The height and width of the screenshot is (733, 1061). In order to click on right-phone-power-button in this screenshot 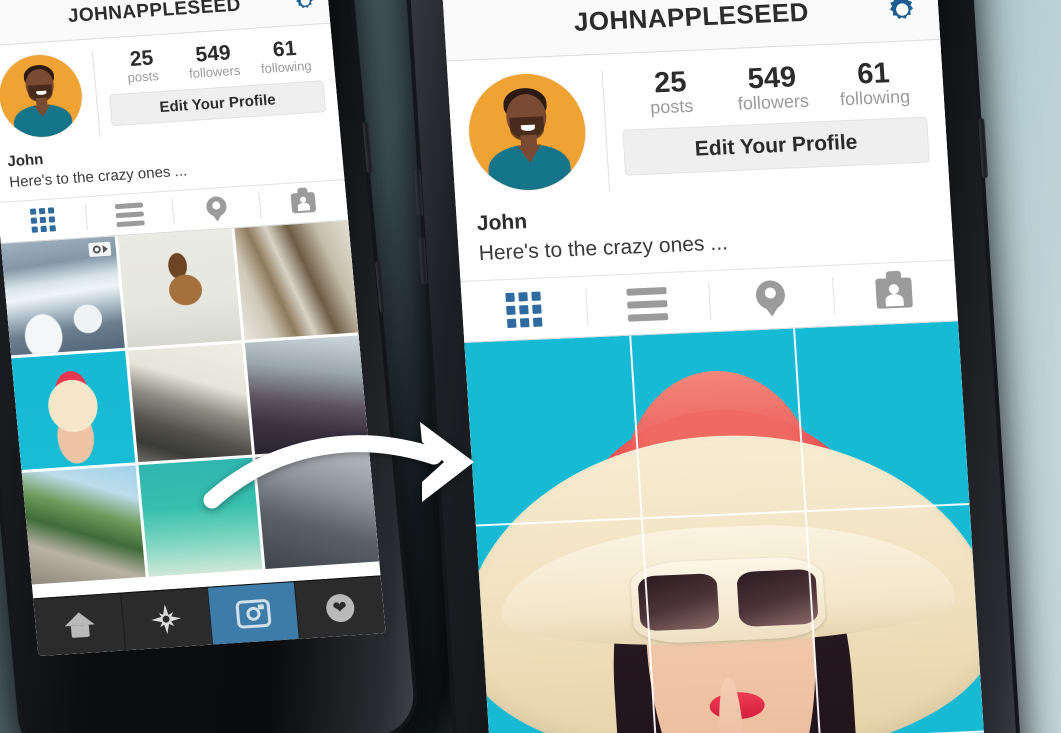, I will do `click(983, 148)`.